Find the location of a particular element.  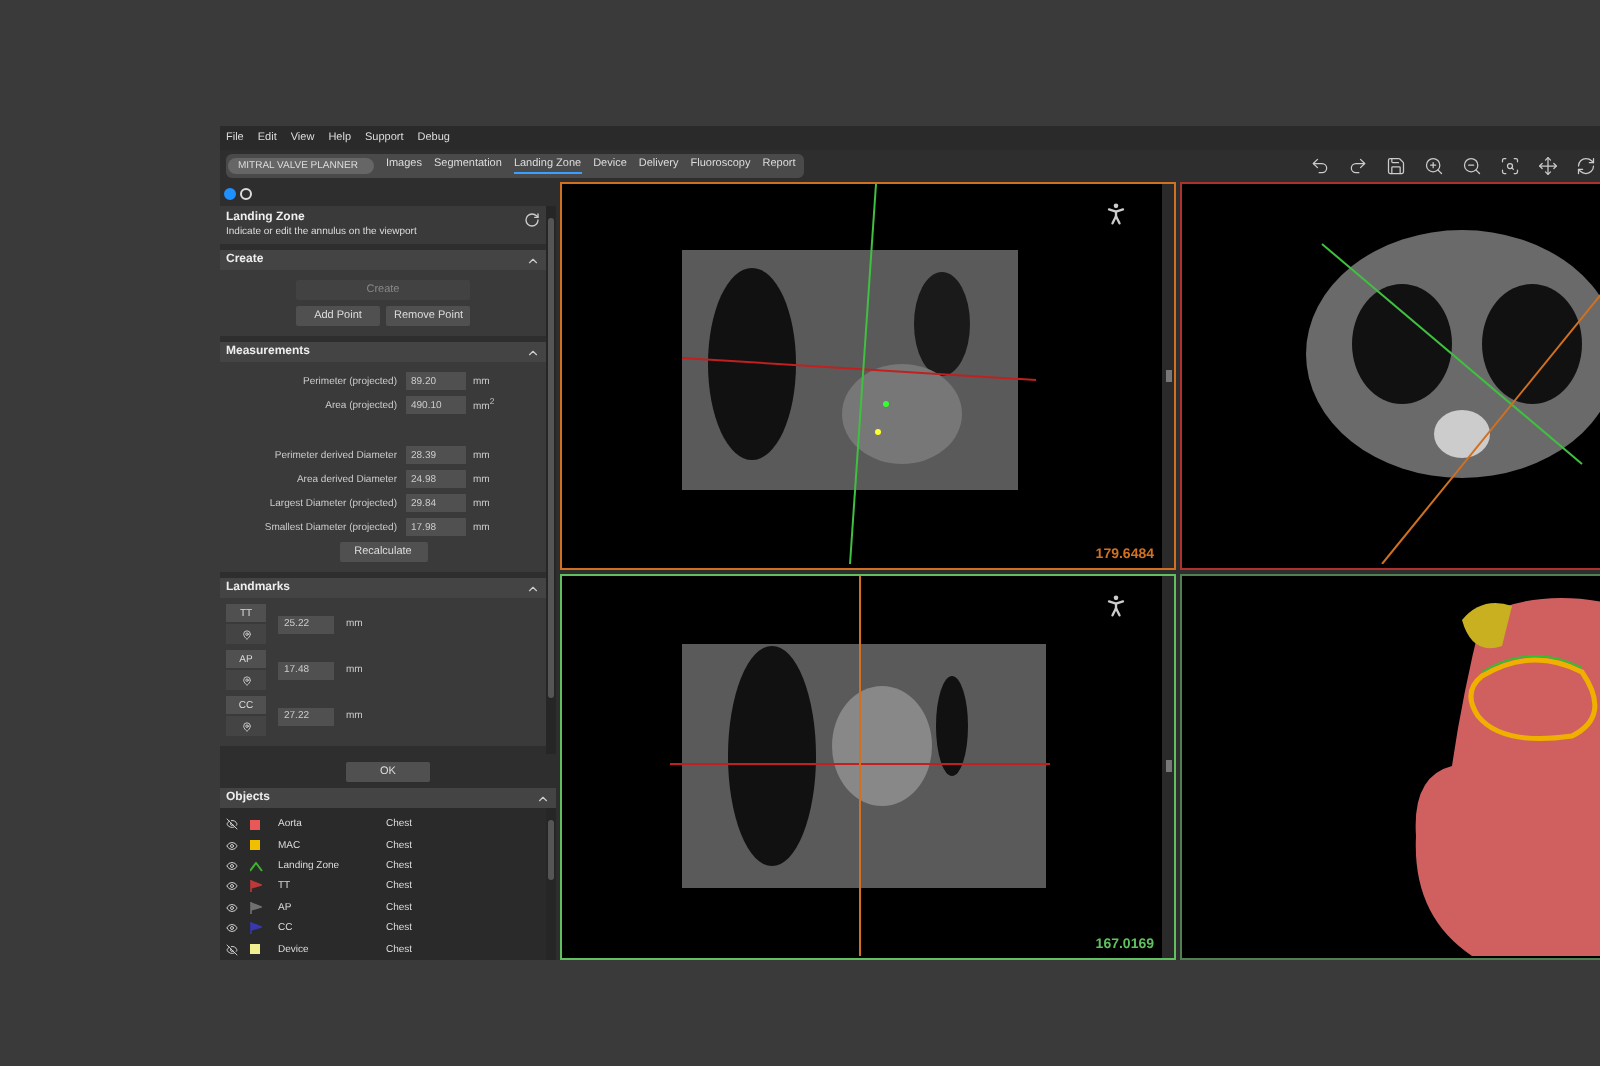

rotate-icon is located at coordinates (1586, 166).